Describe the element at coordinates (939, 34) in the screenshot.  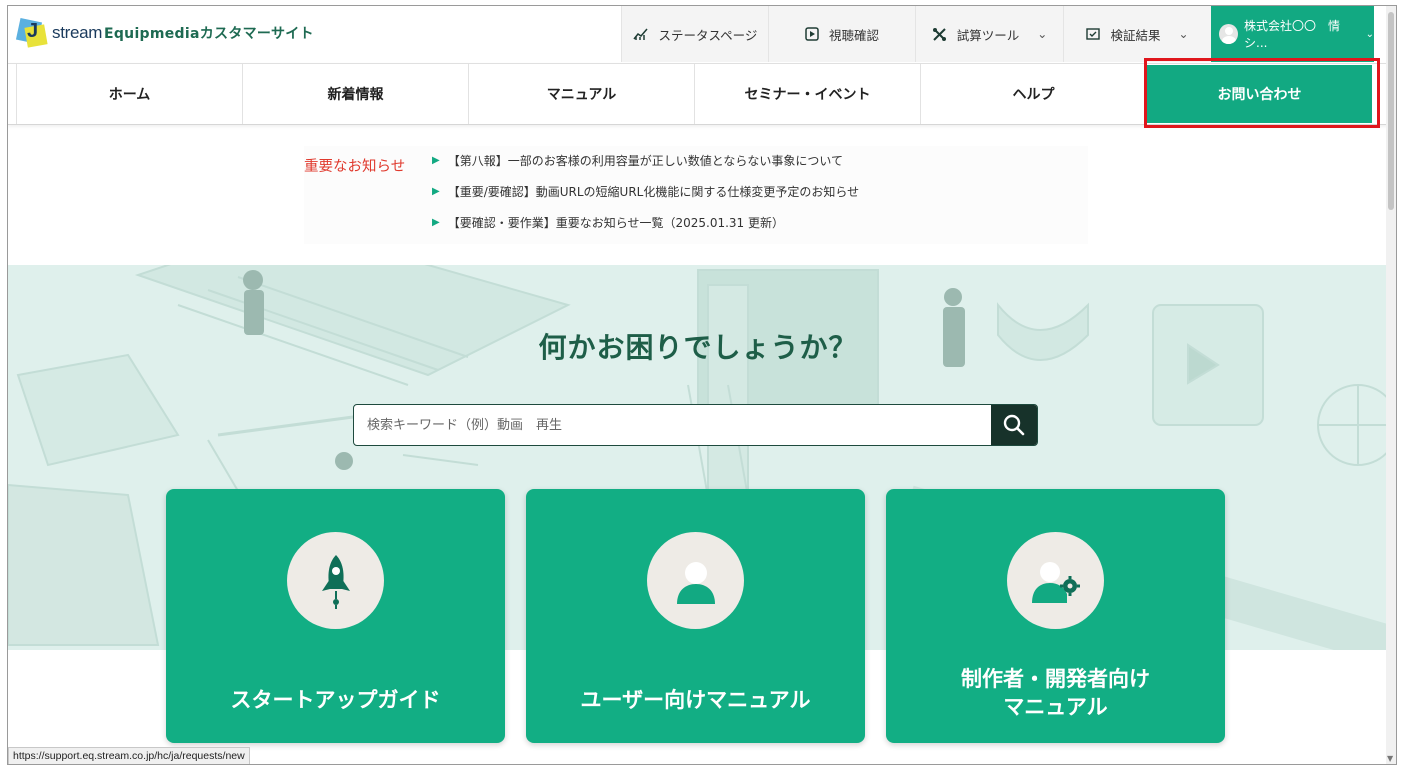
I see `tools-icon` at that location.